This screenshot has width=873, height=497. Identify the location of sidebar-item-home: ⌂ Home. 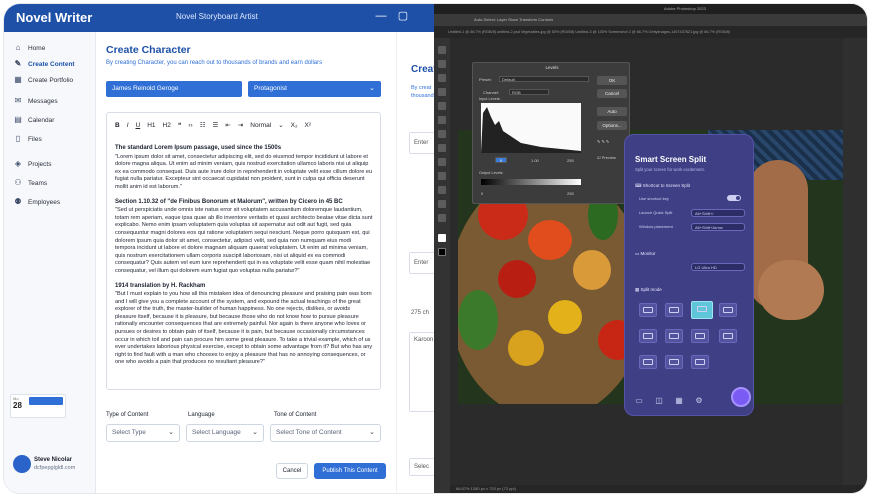
(30, 48).